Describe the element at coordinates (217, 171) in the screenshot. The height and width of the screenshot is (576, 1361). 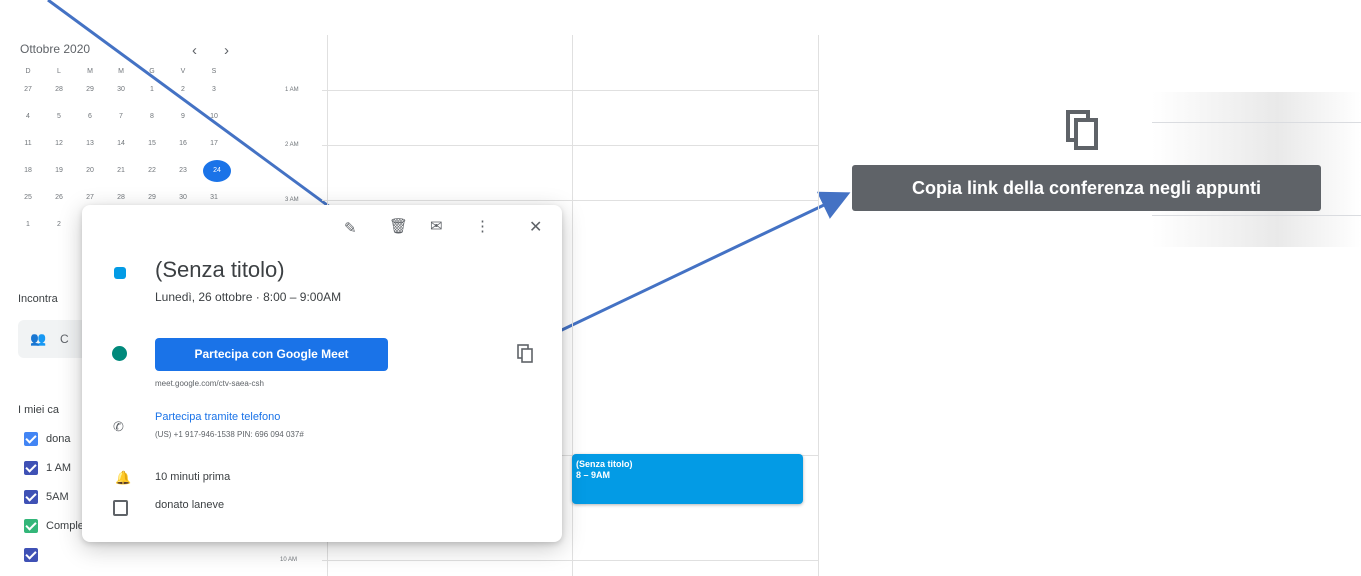
I see `mini-calendar-day: 24` at that location.